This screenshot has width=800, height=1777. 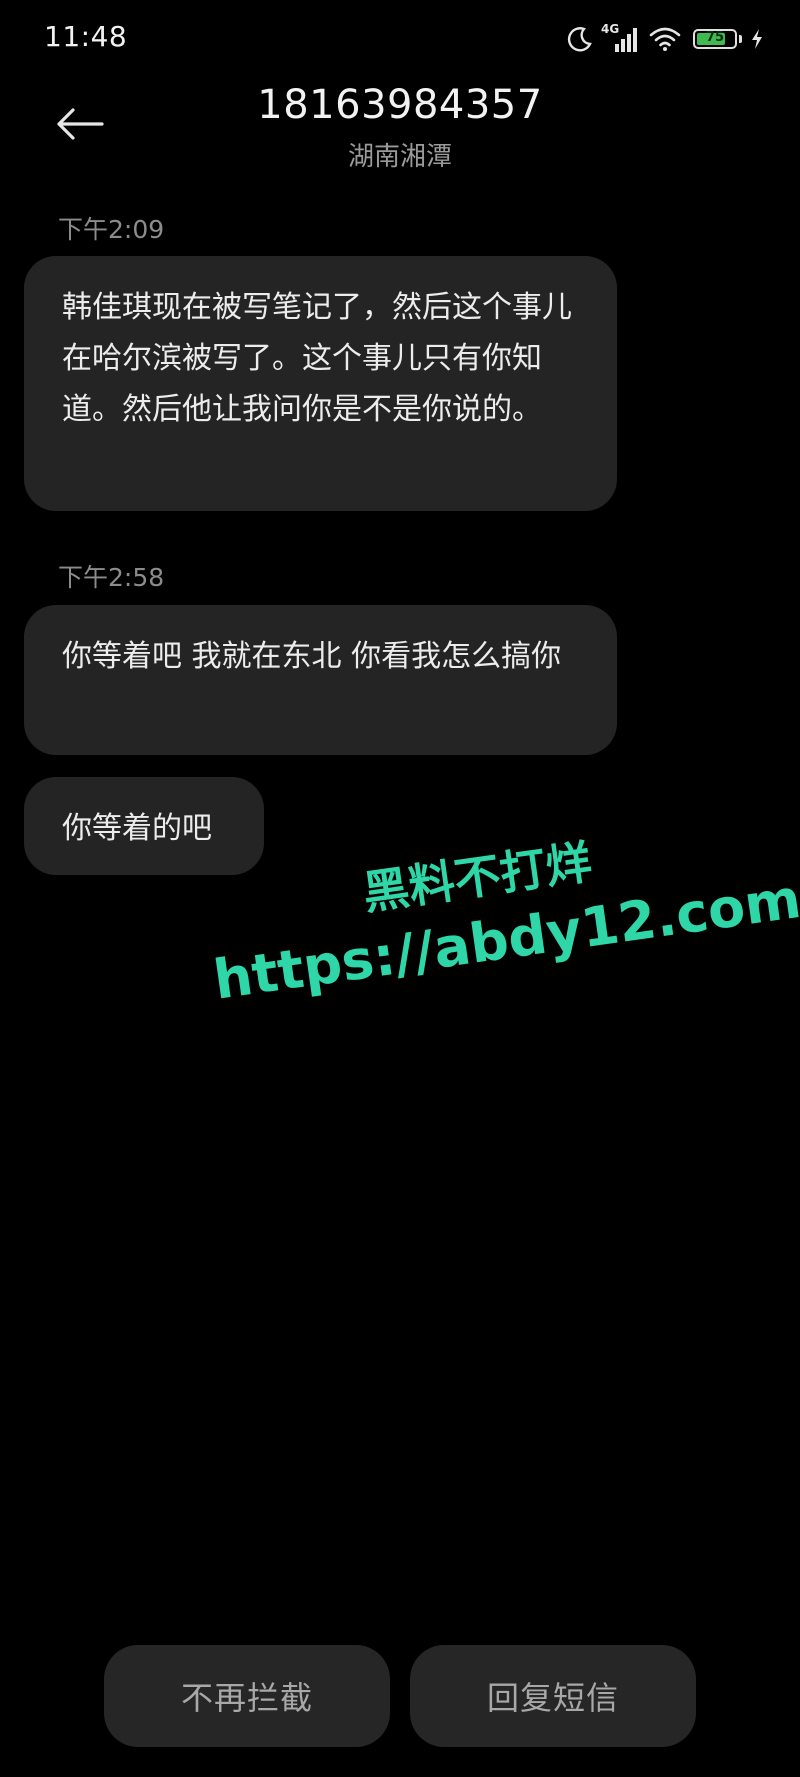 What do you see at coordinates (86, 36) in the screenshot?
I see `status-time: 11:48` at bounding box center [86, 36].